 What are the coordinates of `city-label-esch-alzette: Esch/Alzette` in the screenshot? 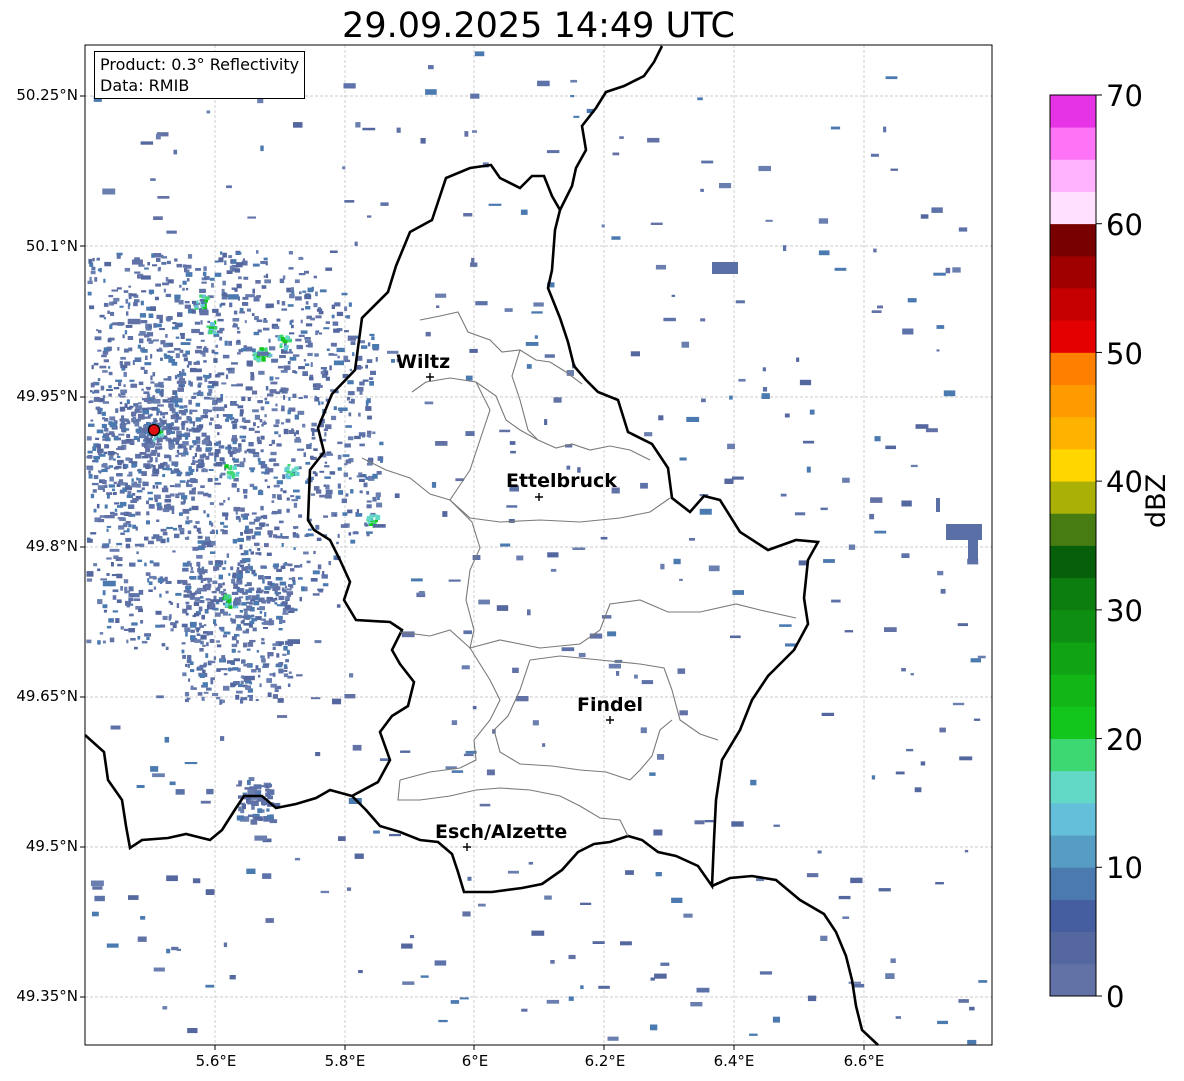 It's located at (501, 832).